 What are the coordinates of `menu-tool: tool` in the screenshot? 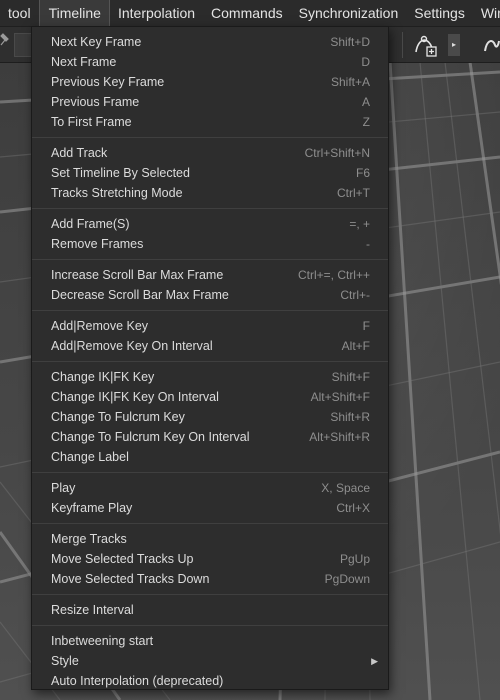 It's located at (19, 13).